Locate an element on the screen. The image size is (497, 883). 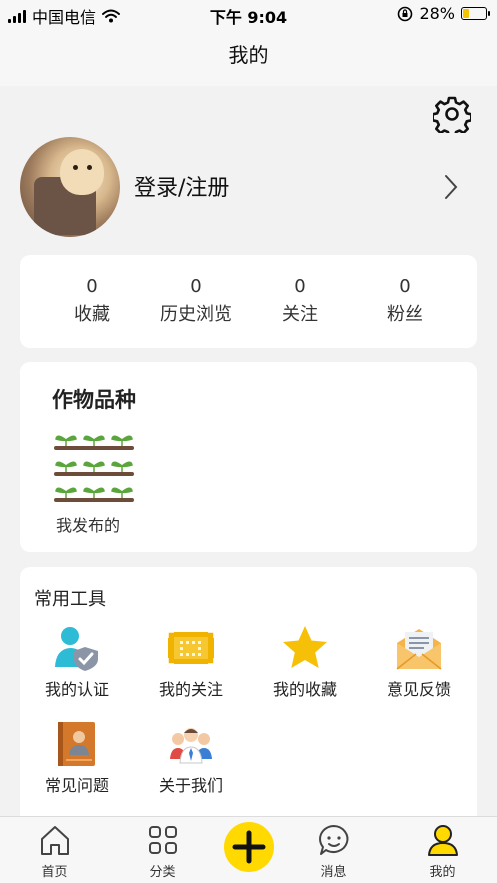
stat-favorites: 0 收藏 is located at coordinates (92, 302).